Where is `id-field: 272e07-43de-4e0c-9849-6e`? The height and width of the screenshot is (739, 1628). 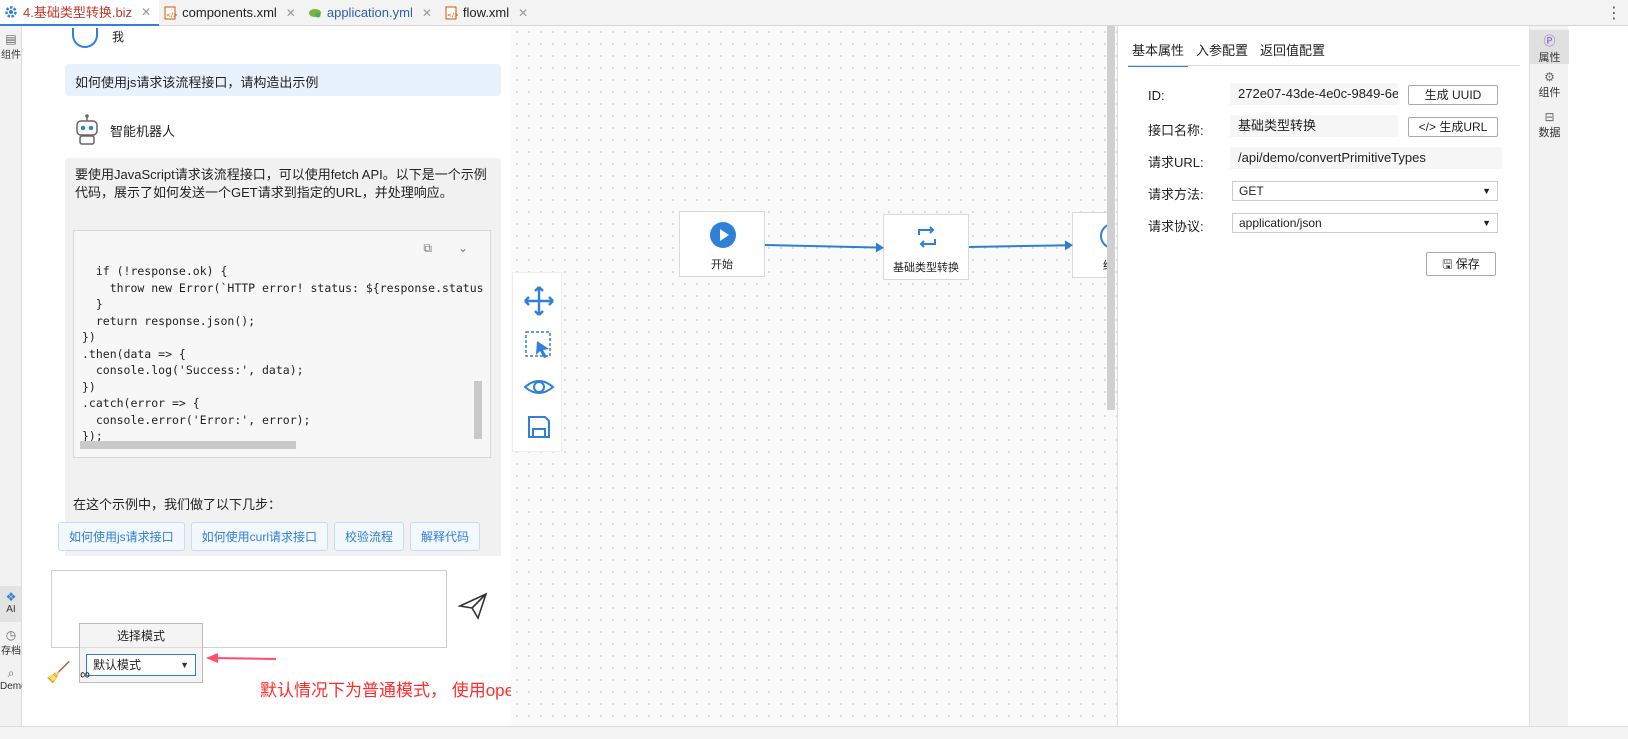
id-field: 272e07-43de-4e0c-9849-6e is located at coordinates (1314, 94).